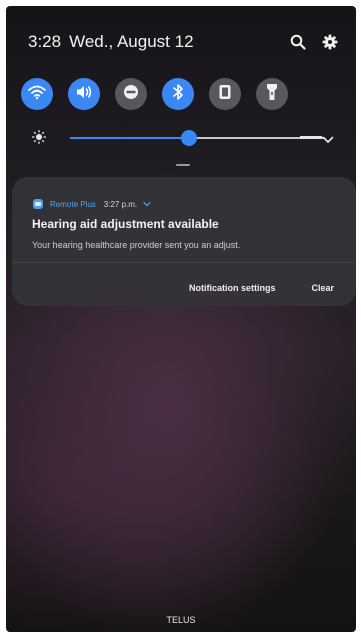  Describe the element at coordinates (298, 42) in the screenshot. I see `search-icon` at that location.